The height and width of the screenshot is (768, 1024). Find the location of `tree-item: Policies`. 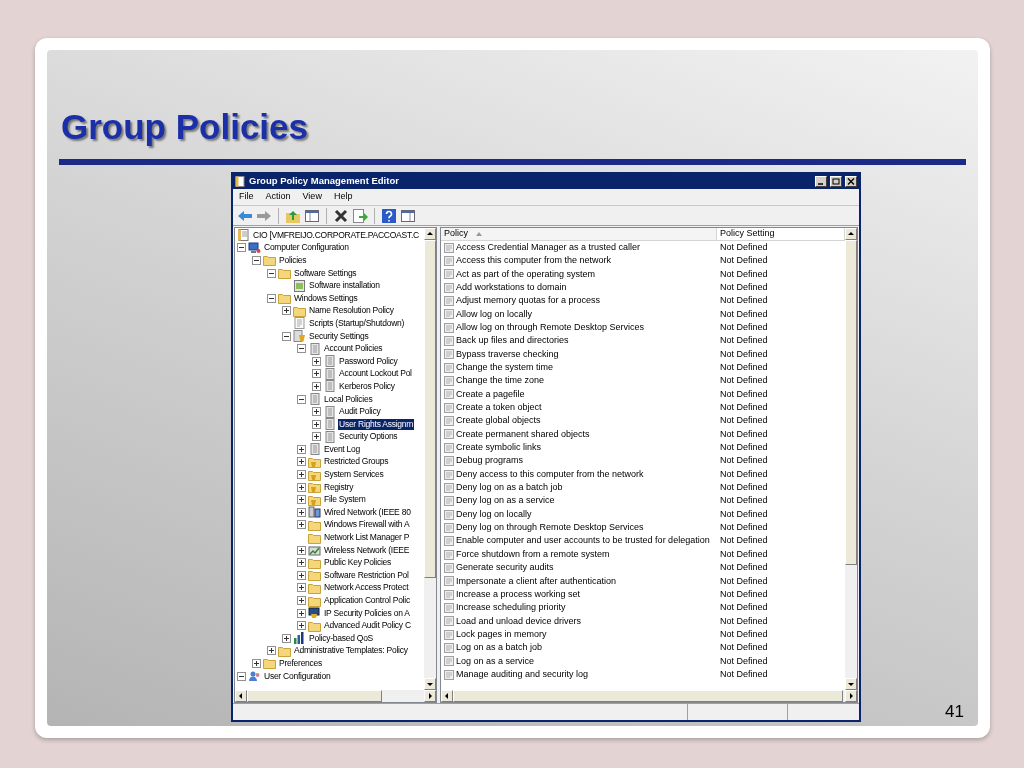

tree-item: Policies is located at coordinates (293, 260).